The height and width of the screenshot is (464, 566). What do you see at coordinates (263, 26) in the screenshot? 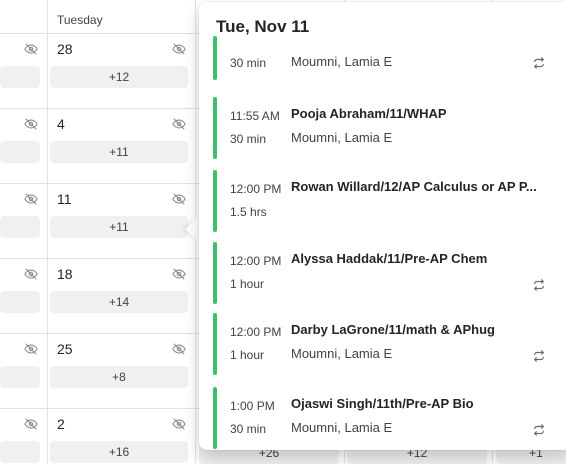
I see `popover-title: Tue, Nov 11` at bounding box center [263, 26].